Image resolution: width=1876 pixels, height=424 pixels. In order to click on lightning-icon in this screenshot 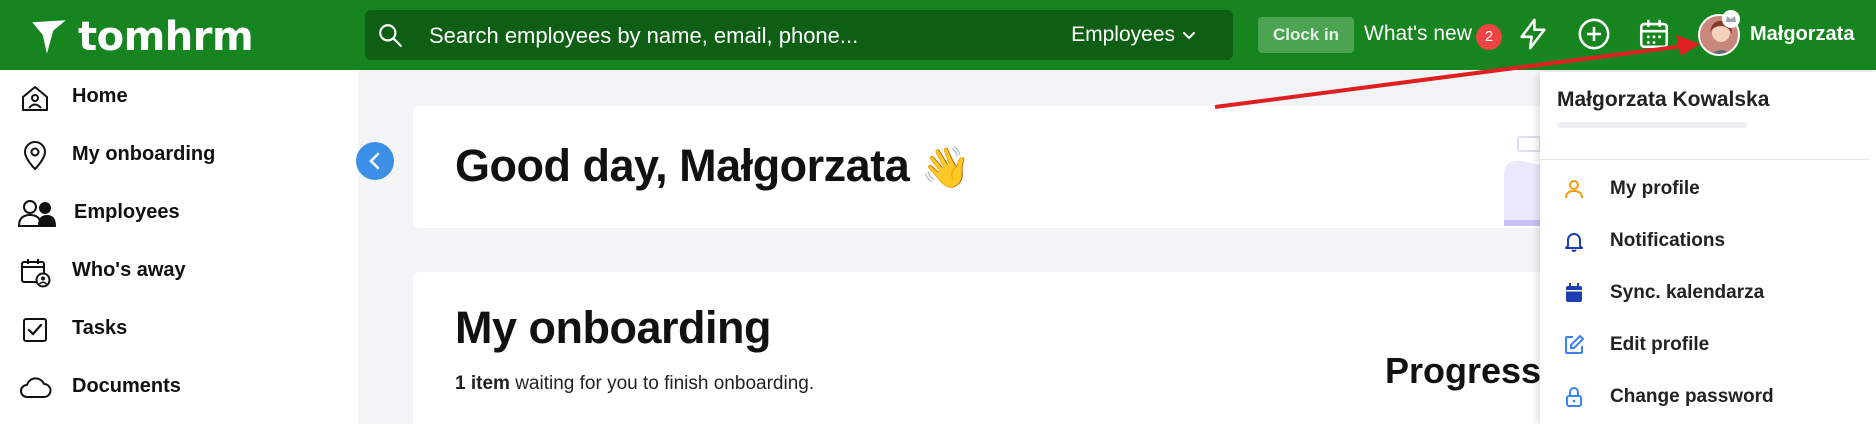, I will do `click(1533, 34)`.